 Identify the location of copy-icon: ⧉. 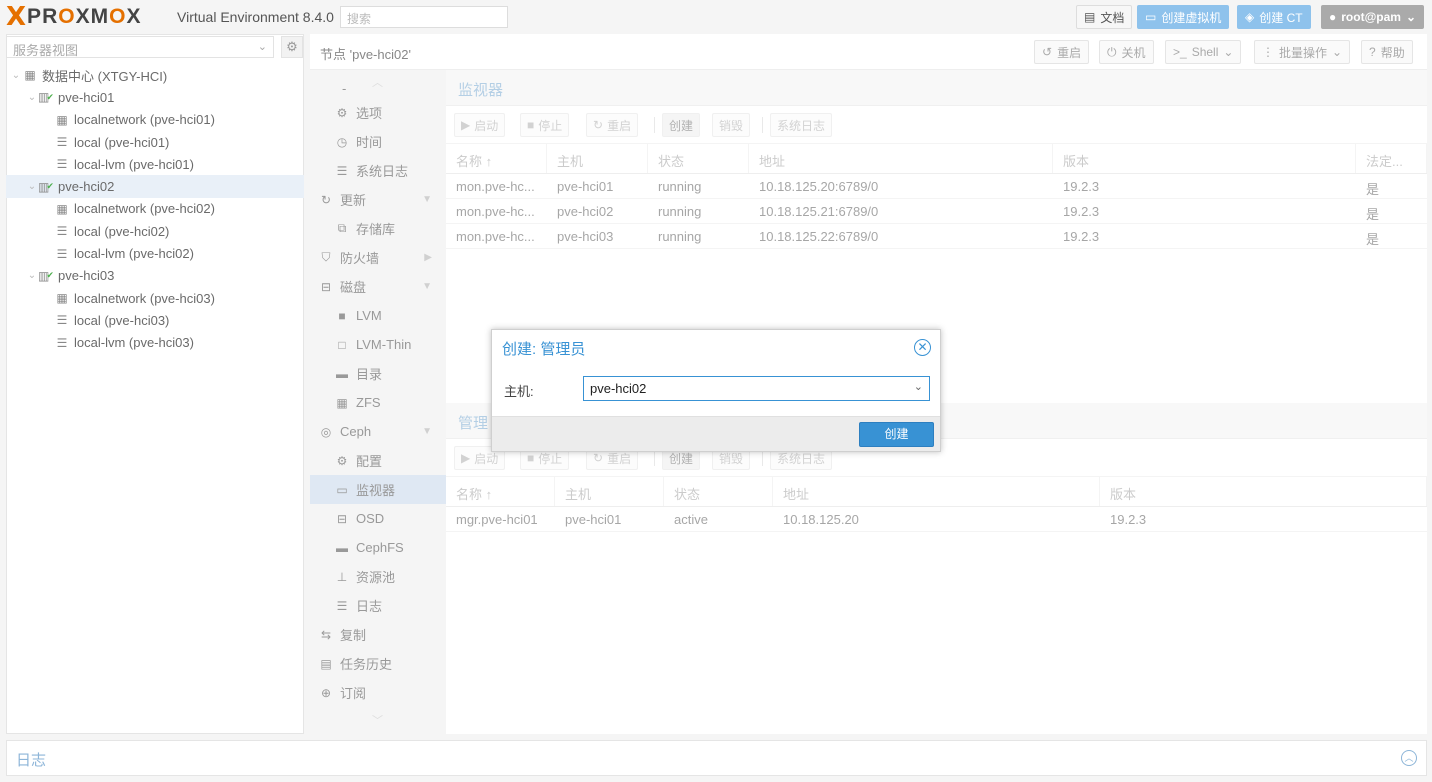
(342, 228).